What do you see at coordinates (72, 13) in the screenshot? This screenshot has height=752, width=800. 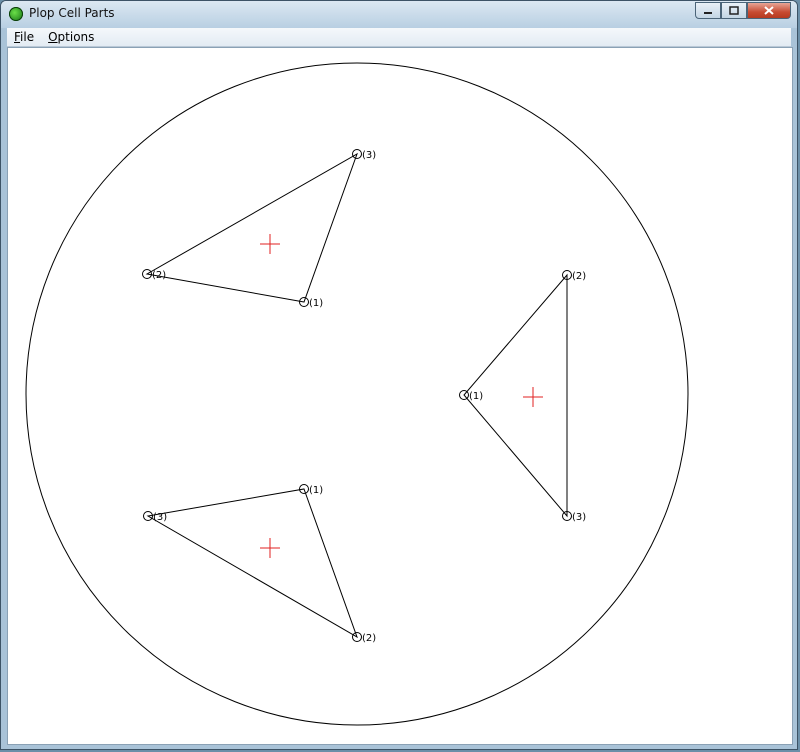 I see `window-title: Plop Cell Parts` at bounding box center [72, 13].